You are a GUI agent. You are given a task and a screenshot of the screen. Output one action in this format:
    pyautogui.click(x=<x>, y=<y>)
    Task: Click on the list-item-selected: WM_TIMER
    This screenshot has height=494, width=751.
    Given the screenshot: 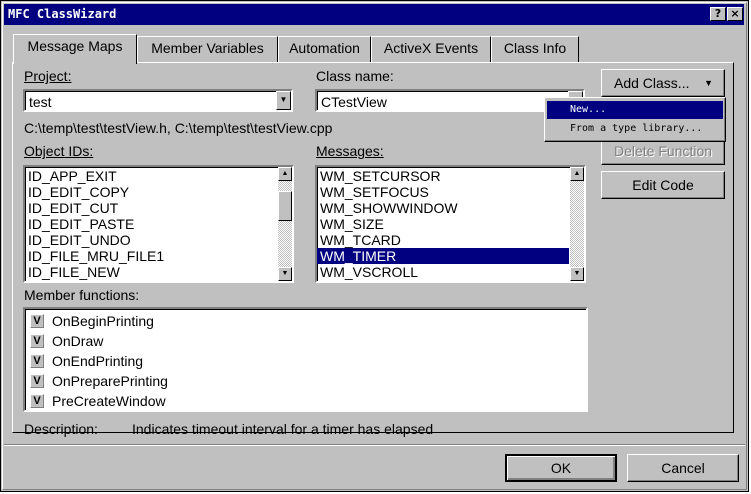 What is the action you would take?
    pyautogui.click(x=443, y=256)
    